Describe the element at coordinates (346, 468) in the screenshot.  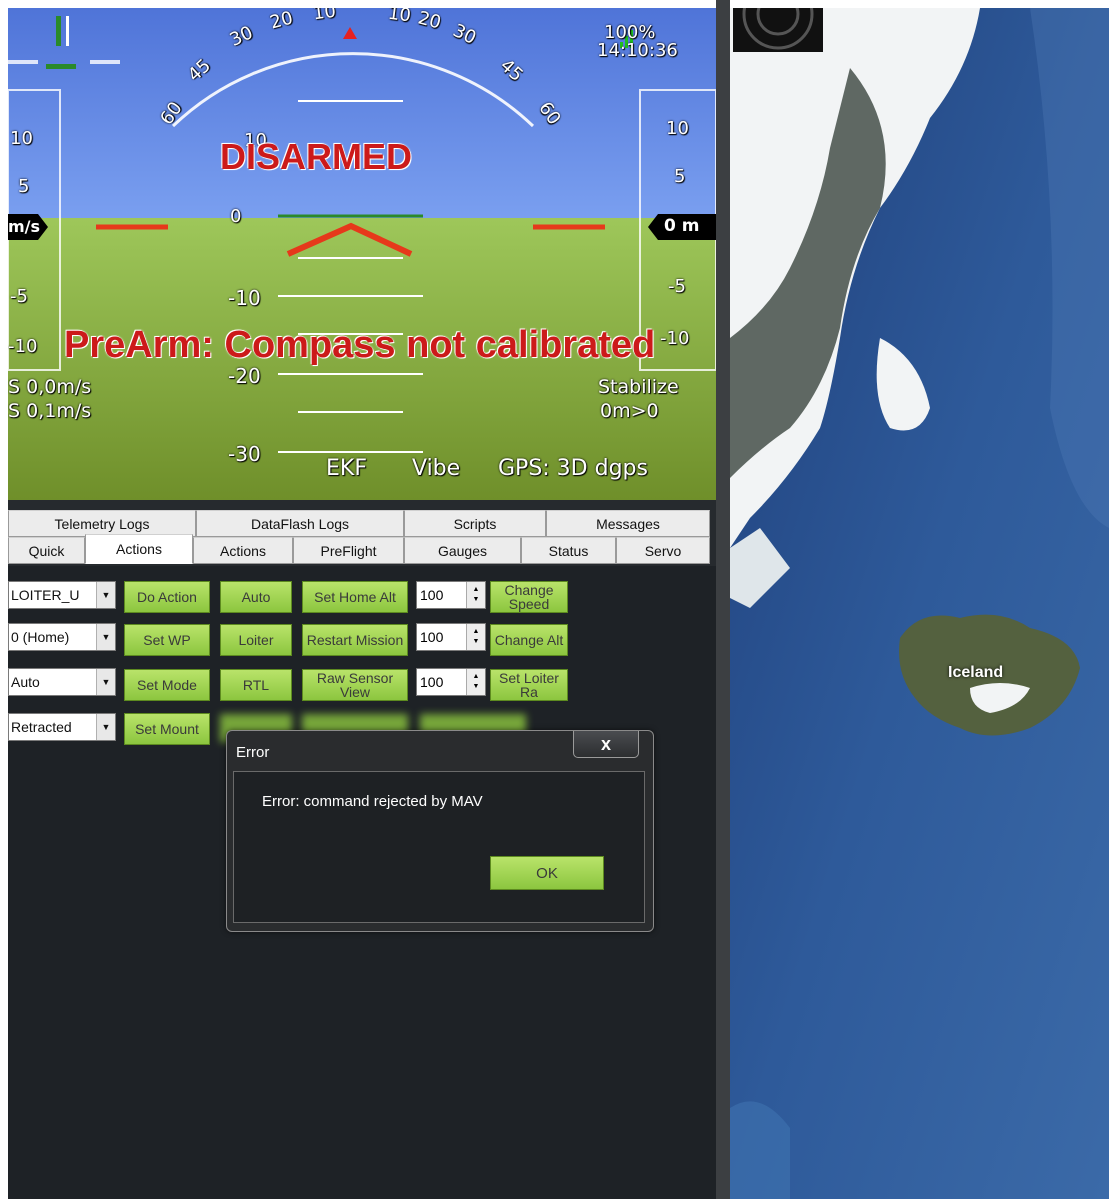
I see `ekf-indicator: EKF` at that location.